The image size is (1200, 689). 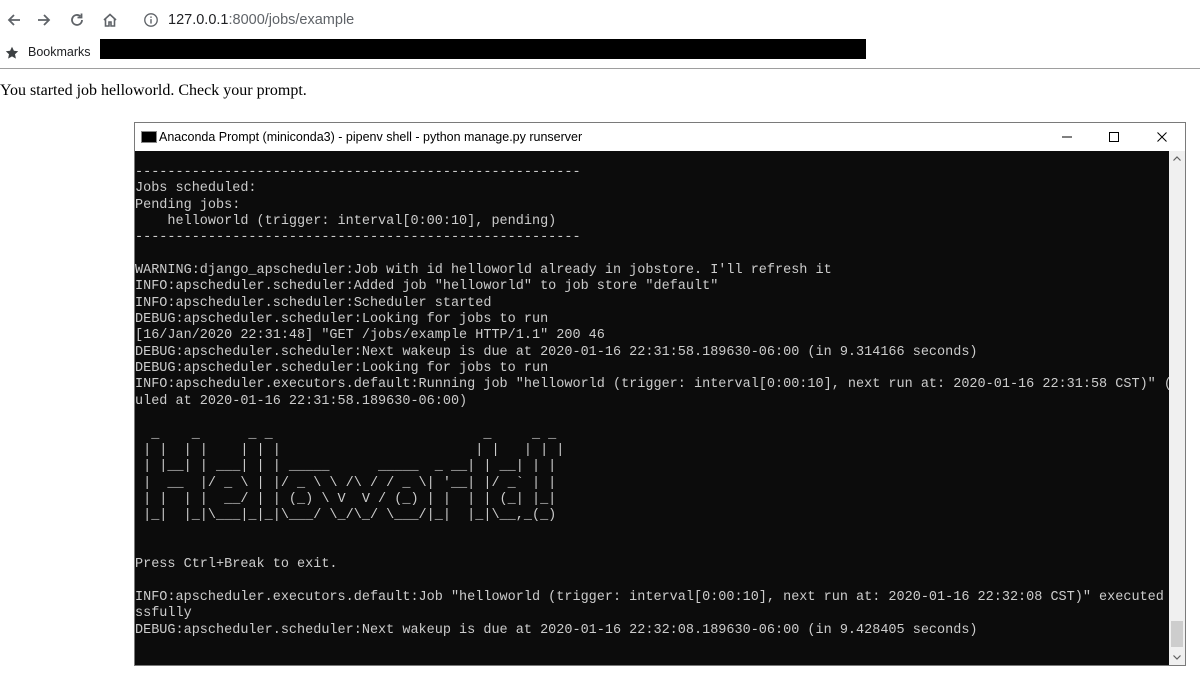 What do you see at coordinates (483, 49) in the screenshot?
I see `redacted-bookmarks` at bounding box center [483, 49].